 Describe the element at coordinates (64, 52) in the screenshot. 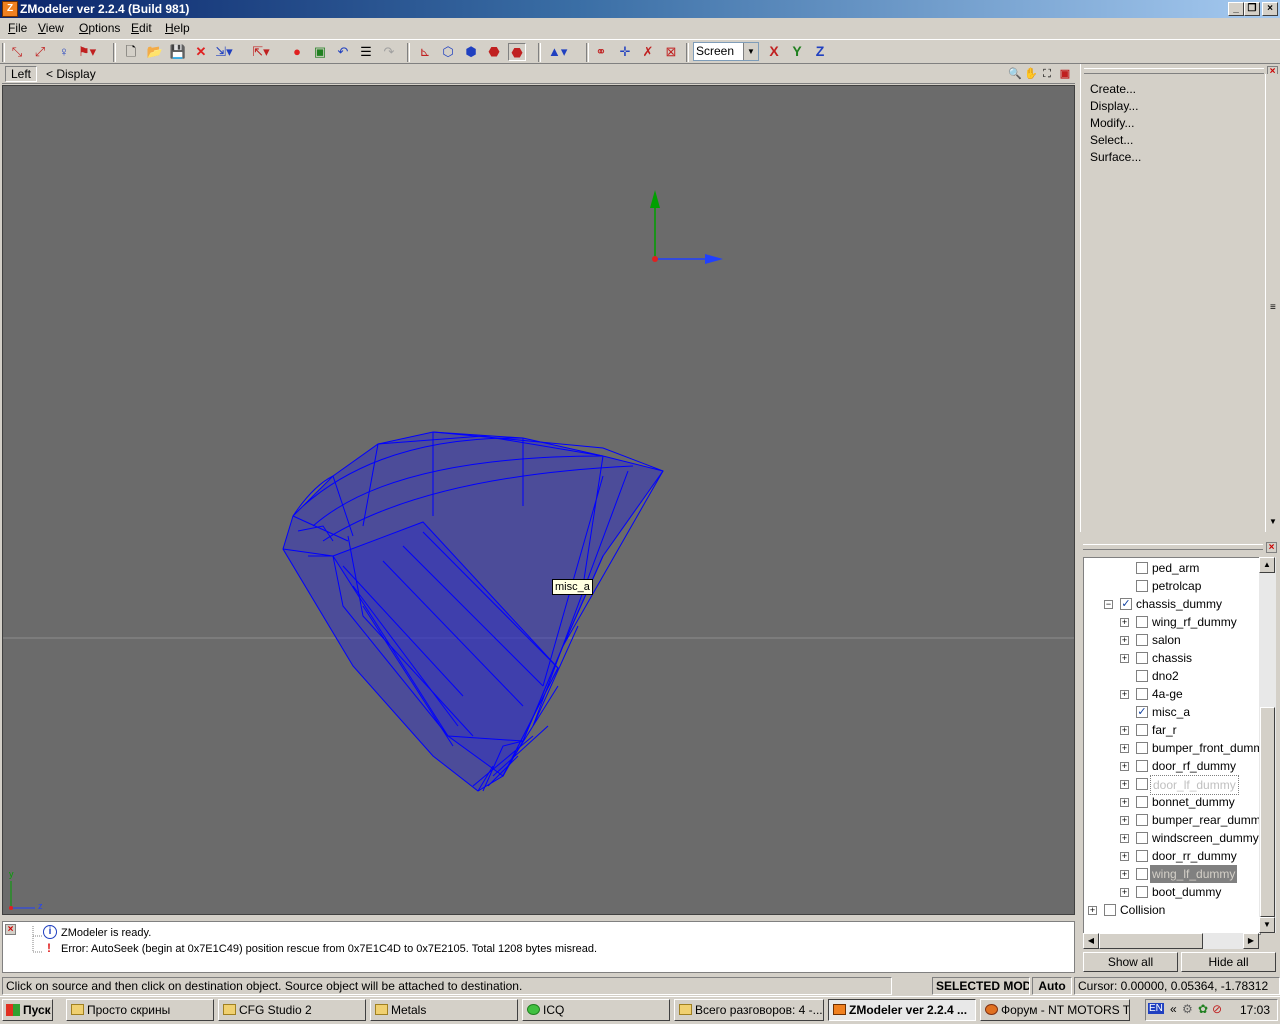

I see `figure-icon: ♀` at that location.